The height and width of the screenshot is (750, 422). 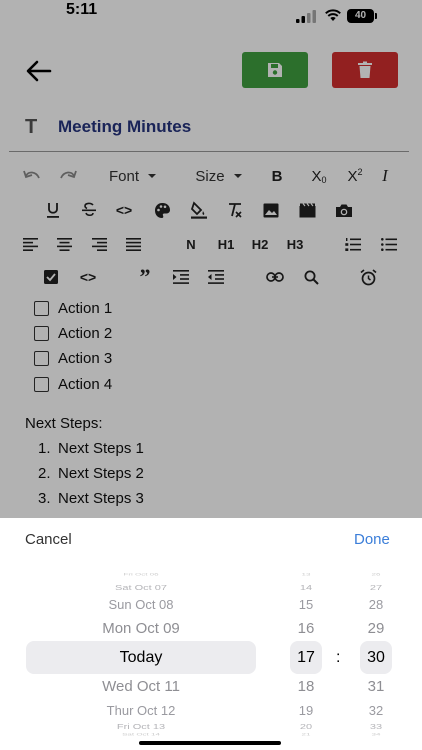 I want to click on minute-option: 29, so click(x=376, y=628).